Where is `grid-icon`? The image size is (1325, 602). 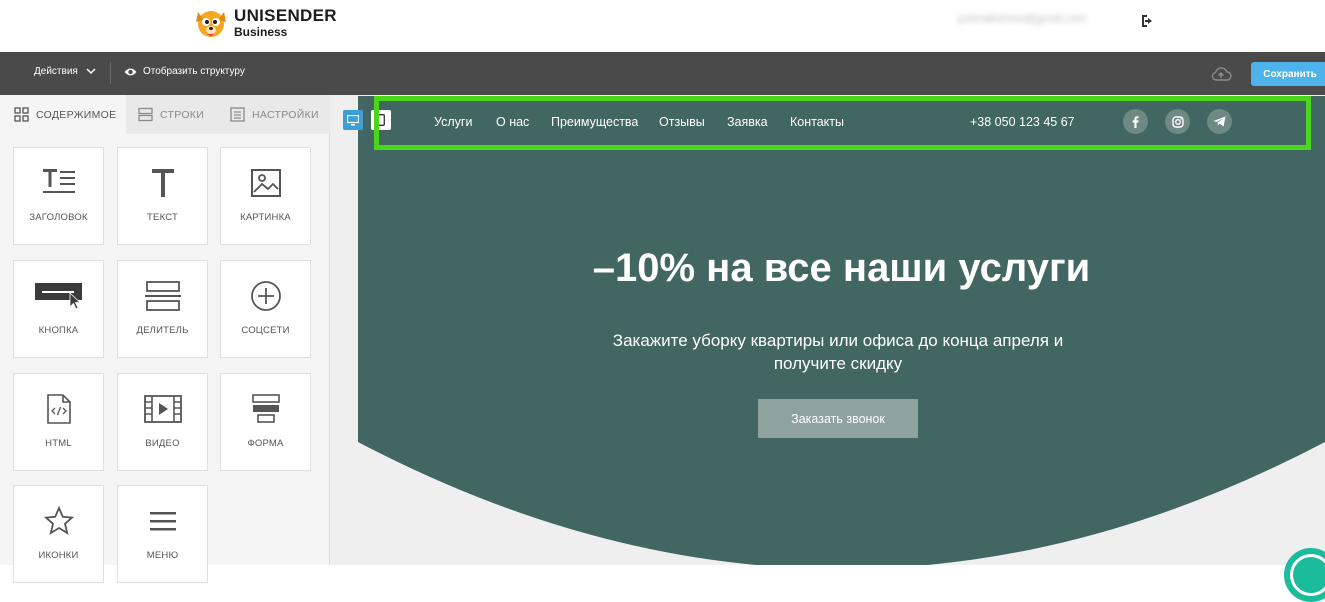
grid-icon is located at coordinates (21, 114).